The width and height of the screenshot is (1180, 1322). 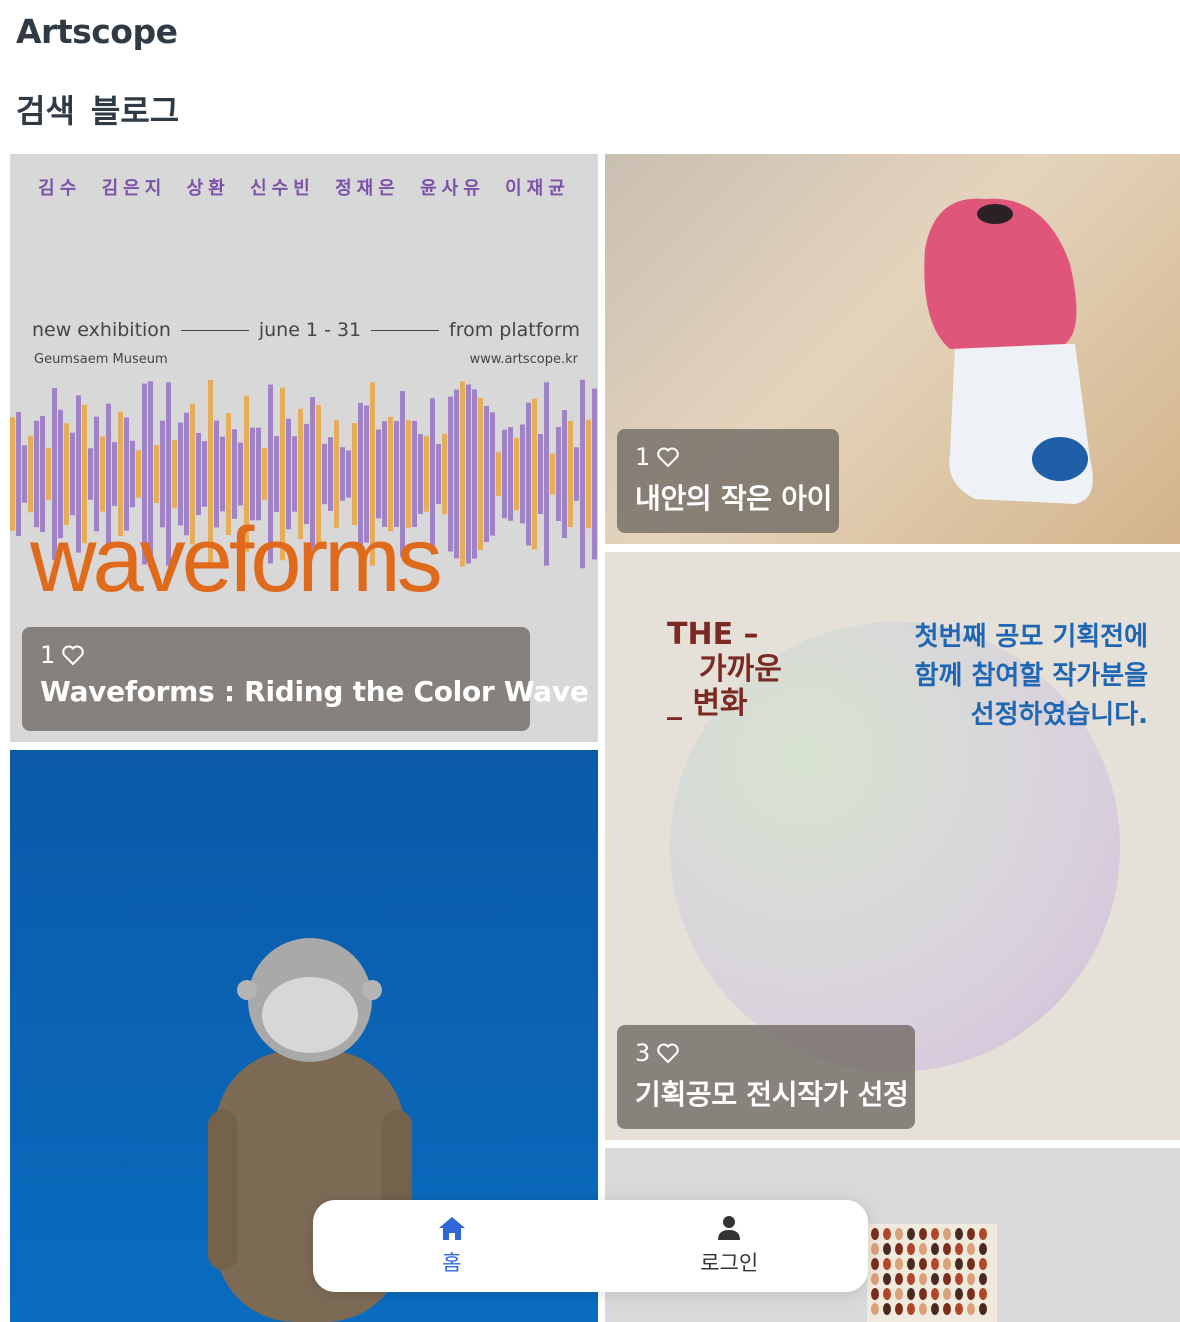 What do you see at coordinates (734, 498) in the screenshot?
I see `card-title: 내안의 작은 아이` at bounding box center [734, 498].